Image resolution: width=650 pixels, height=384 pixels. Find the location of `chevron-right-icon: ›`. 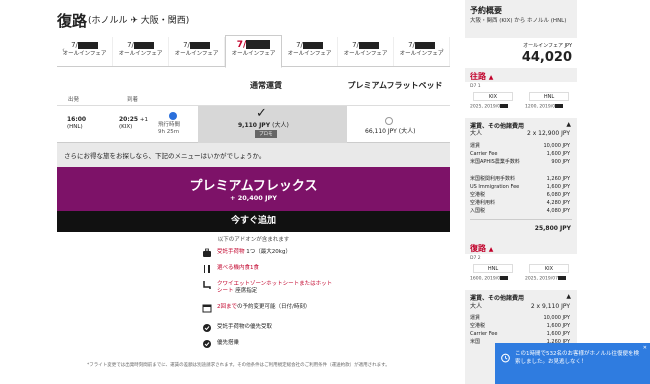

chevron-right-icon: › is located at coordinates (442, 50).